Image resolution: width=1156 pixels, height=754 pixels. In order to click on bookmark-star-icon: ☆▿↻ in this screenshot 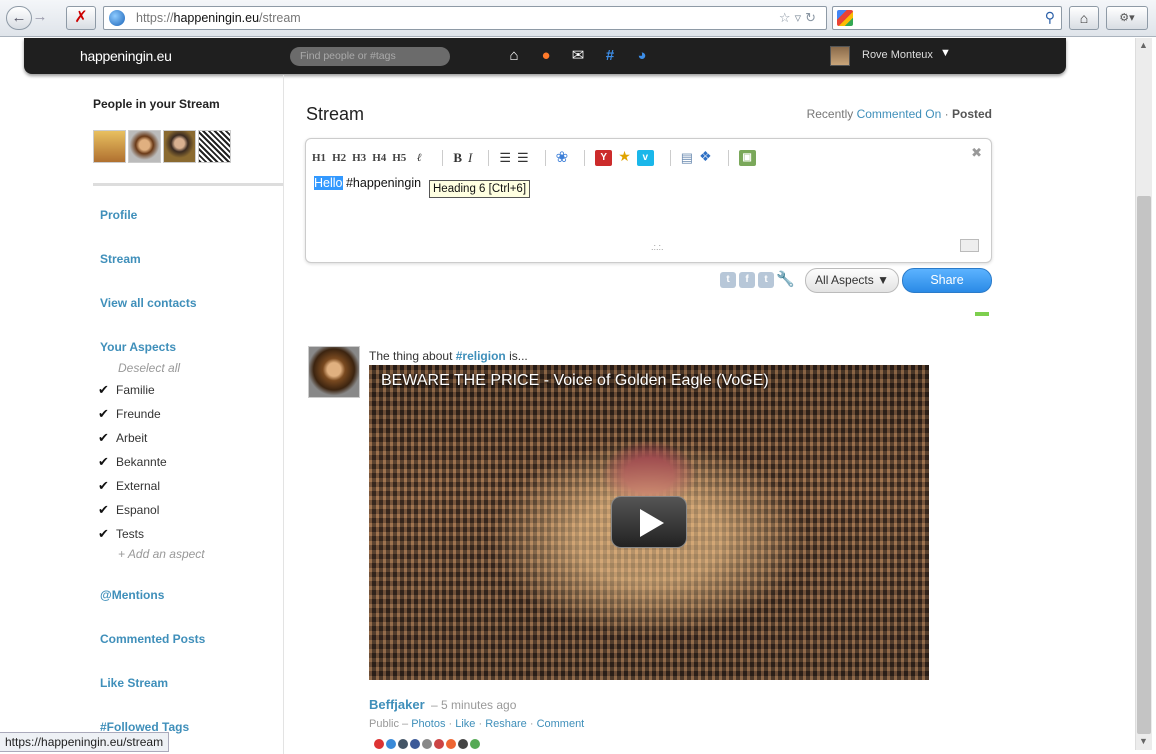, I will do `click(799, 18)`.